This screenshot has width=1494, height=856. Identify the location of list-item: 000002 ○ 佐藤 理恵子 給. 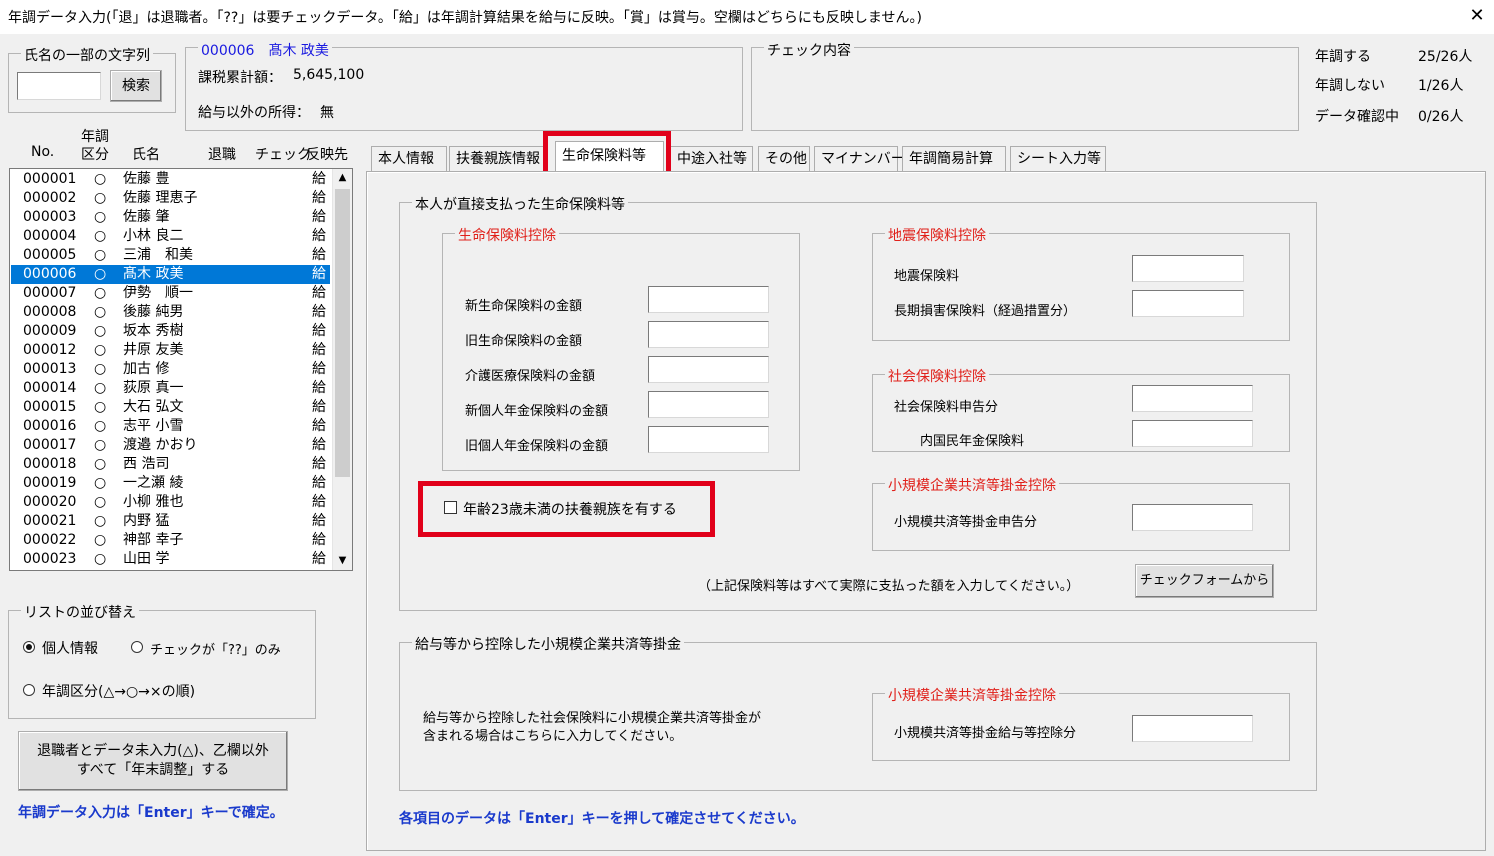
(170, 198).